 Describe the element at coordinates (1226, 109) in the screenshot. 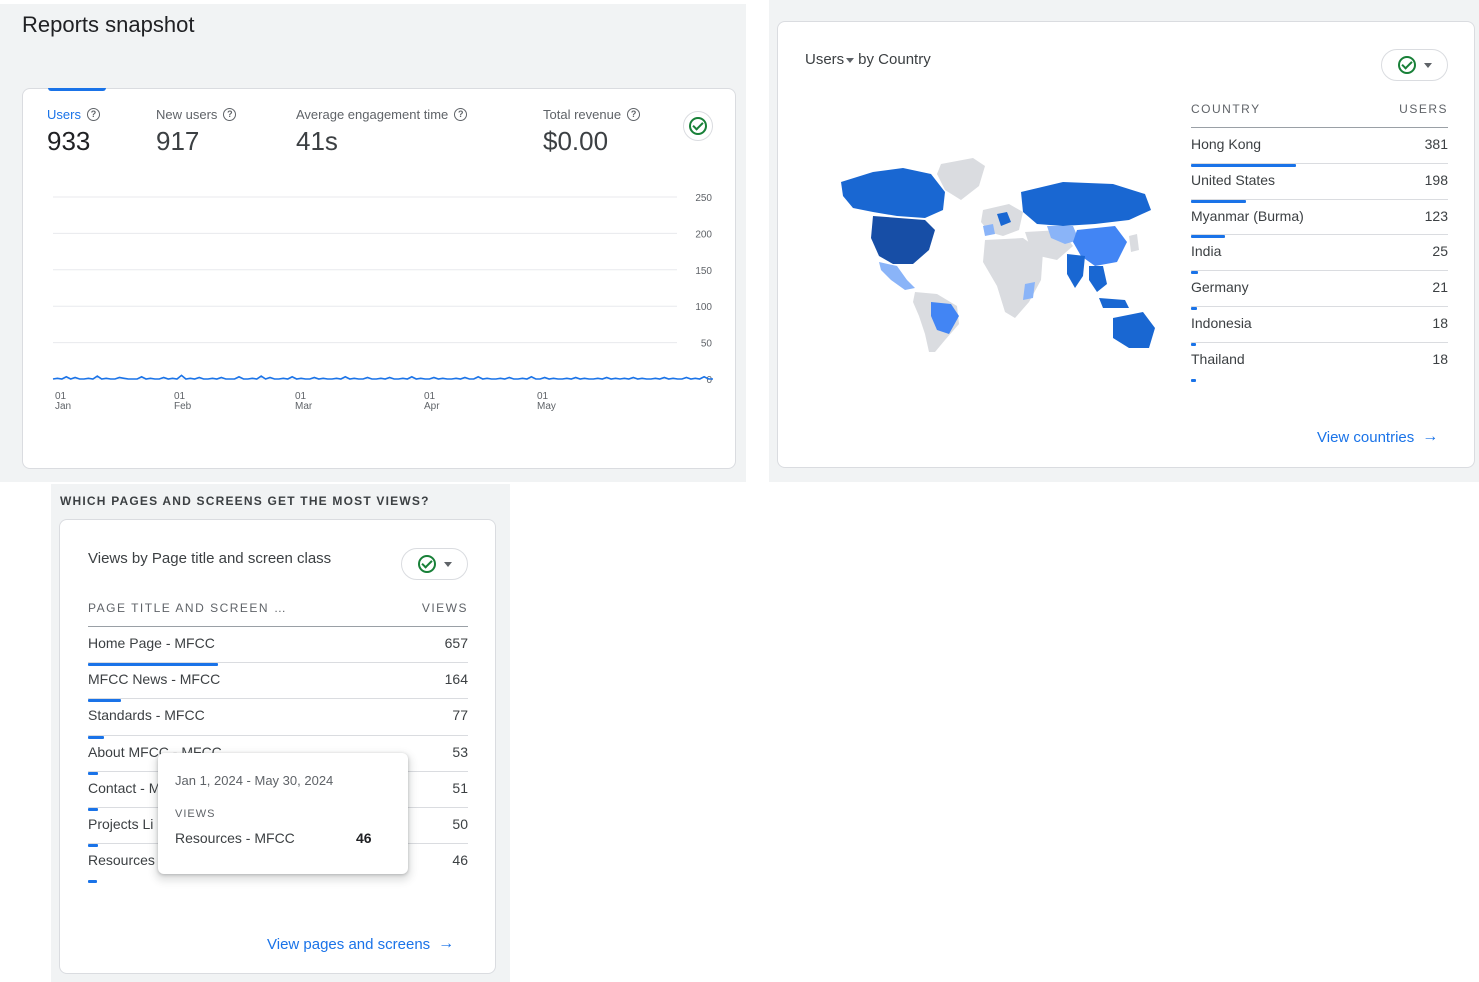

I see `column-header-country: COUNTRY` at that location.